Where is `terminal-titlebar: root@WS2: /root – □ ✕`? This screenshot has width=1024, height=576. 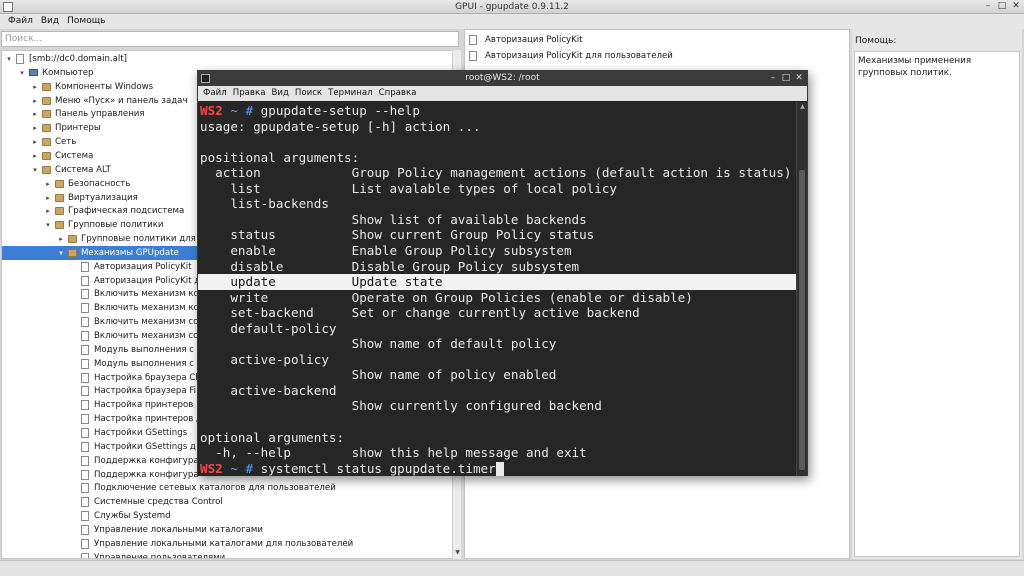
terminal-titlebar: root@WS2: /root – □ ✕ is located at coordinates (502, 78).